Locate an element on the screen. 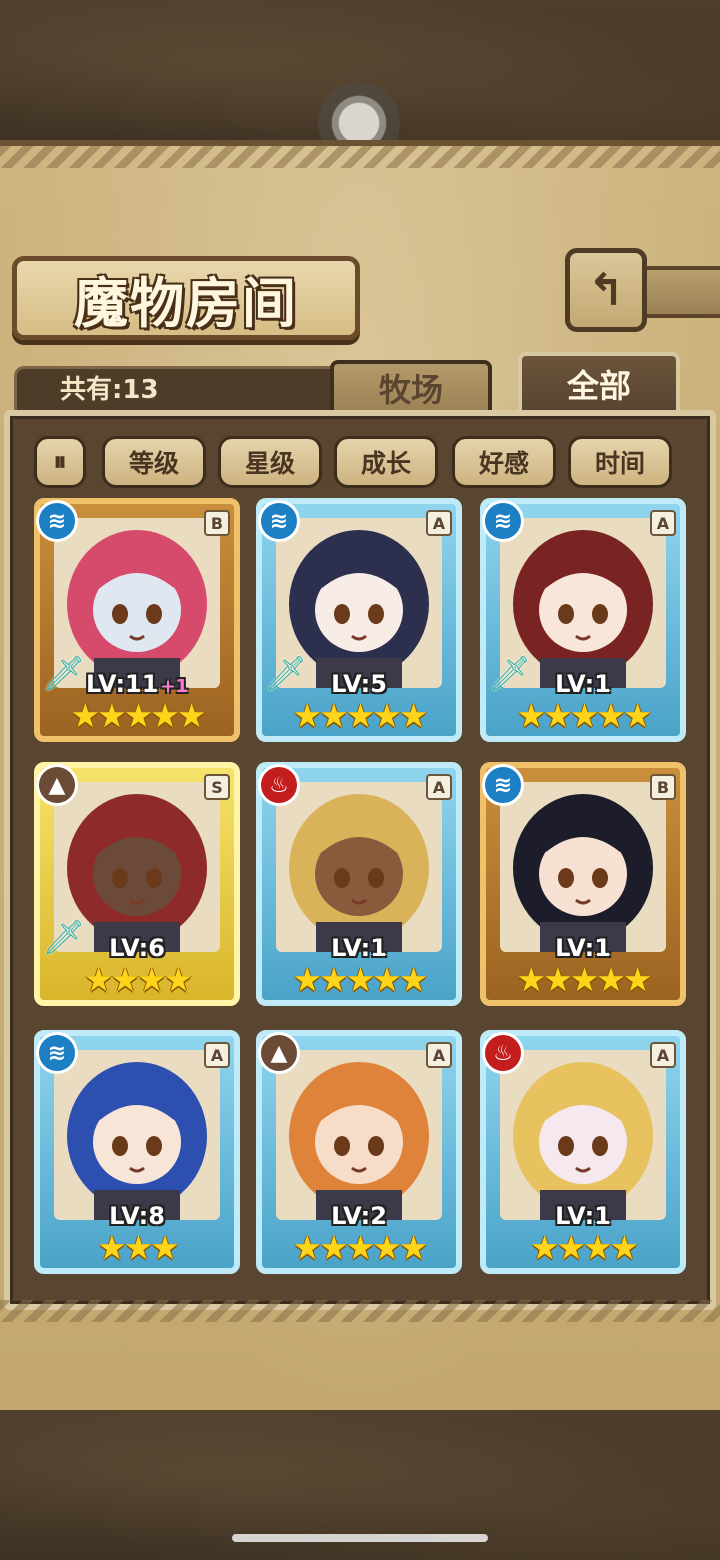 Image resolution: width=720 pixels, height=1560 pixels. back-control: ↰ is located at coordinates (642, 291).